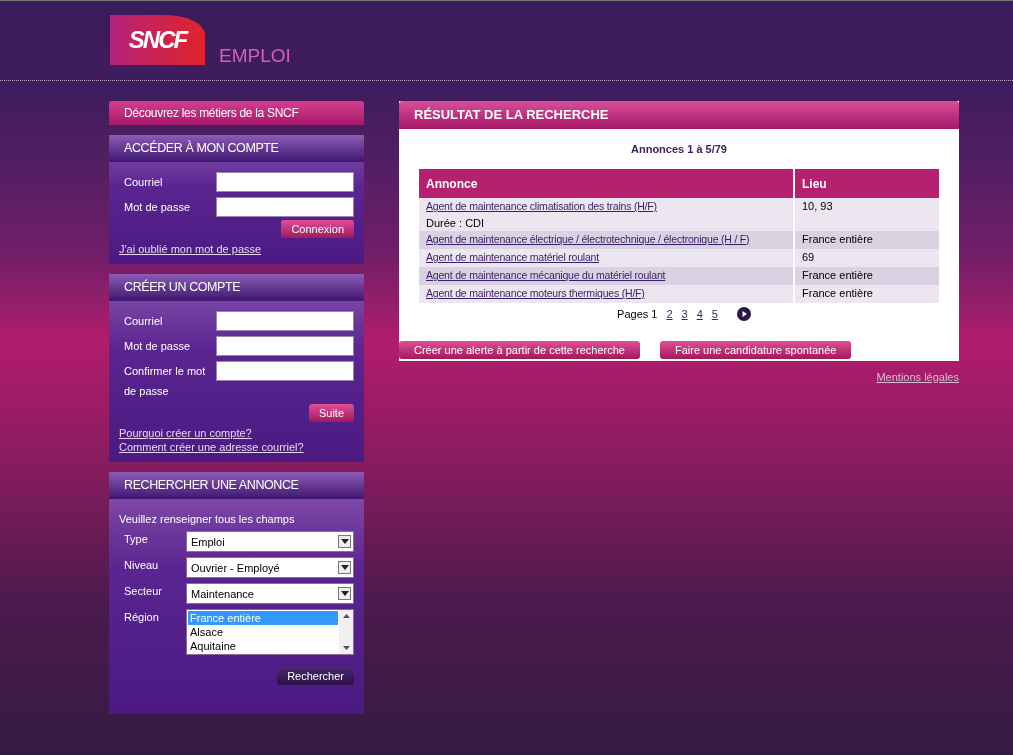  I want to click on column-header: Lieu, so click(866, 183).